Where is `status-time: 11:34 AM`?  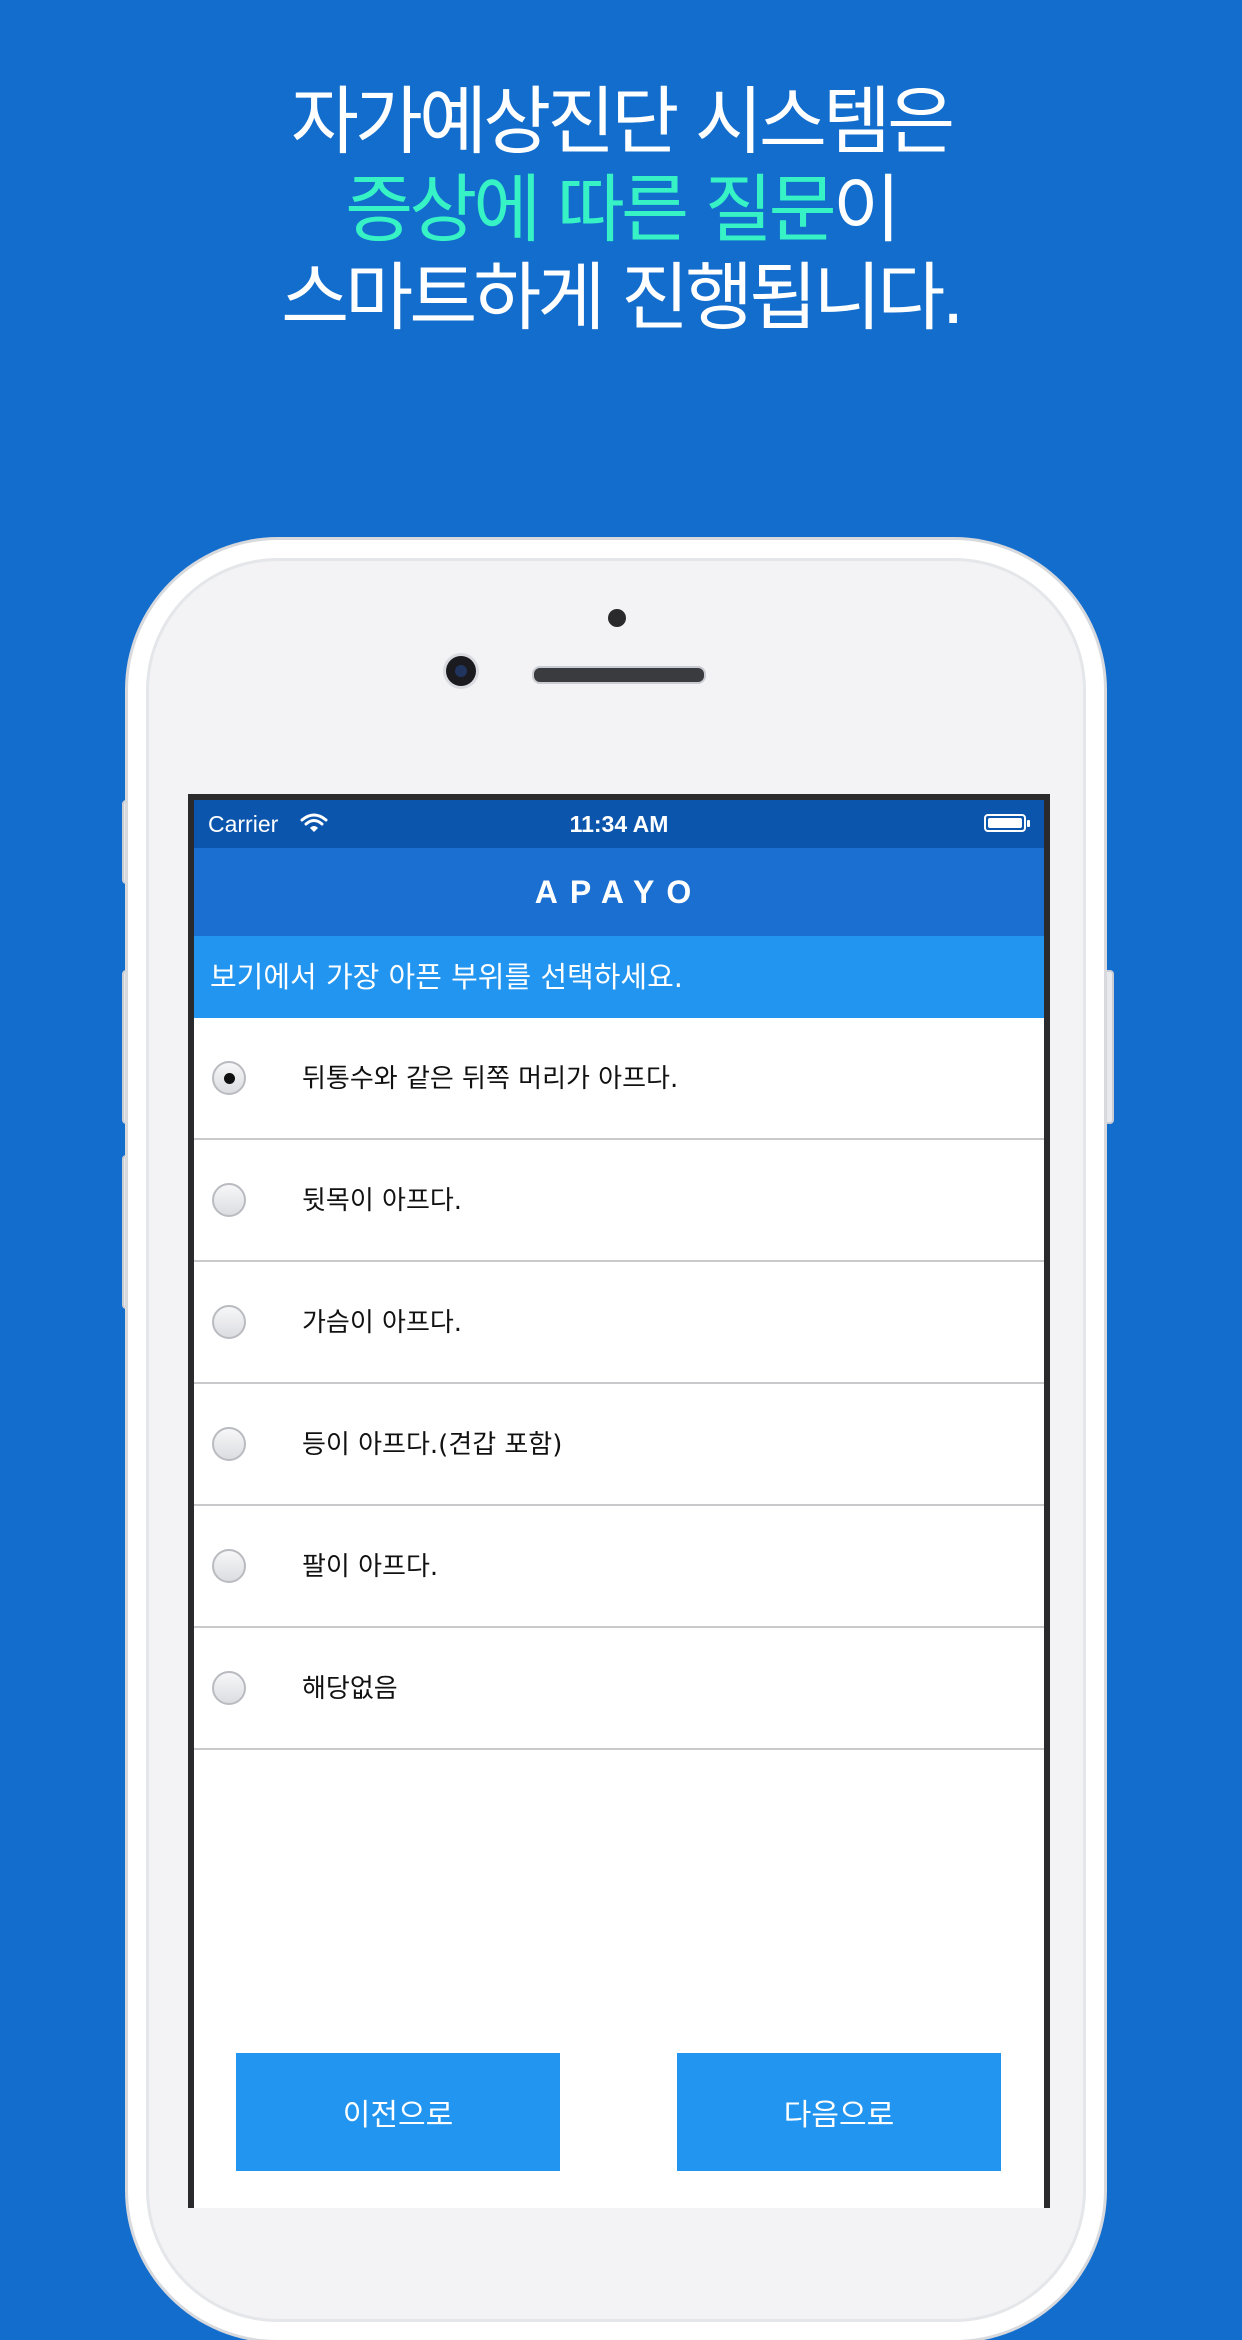 status-time: 11:34 AM is located at coordinates (619, 824).